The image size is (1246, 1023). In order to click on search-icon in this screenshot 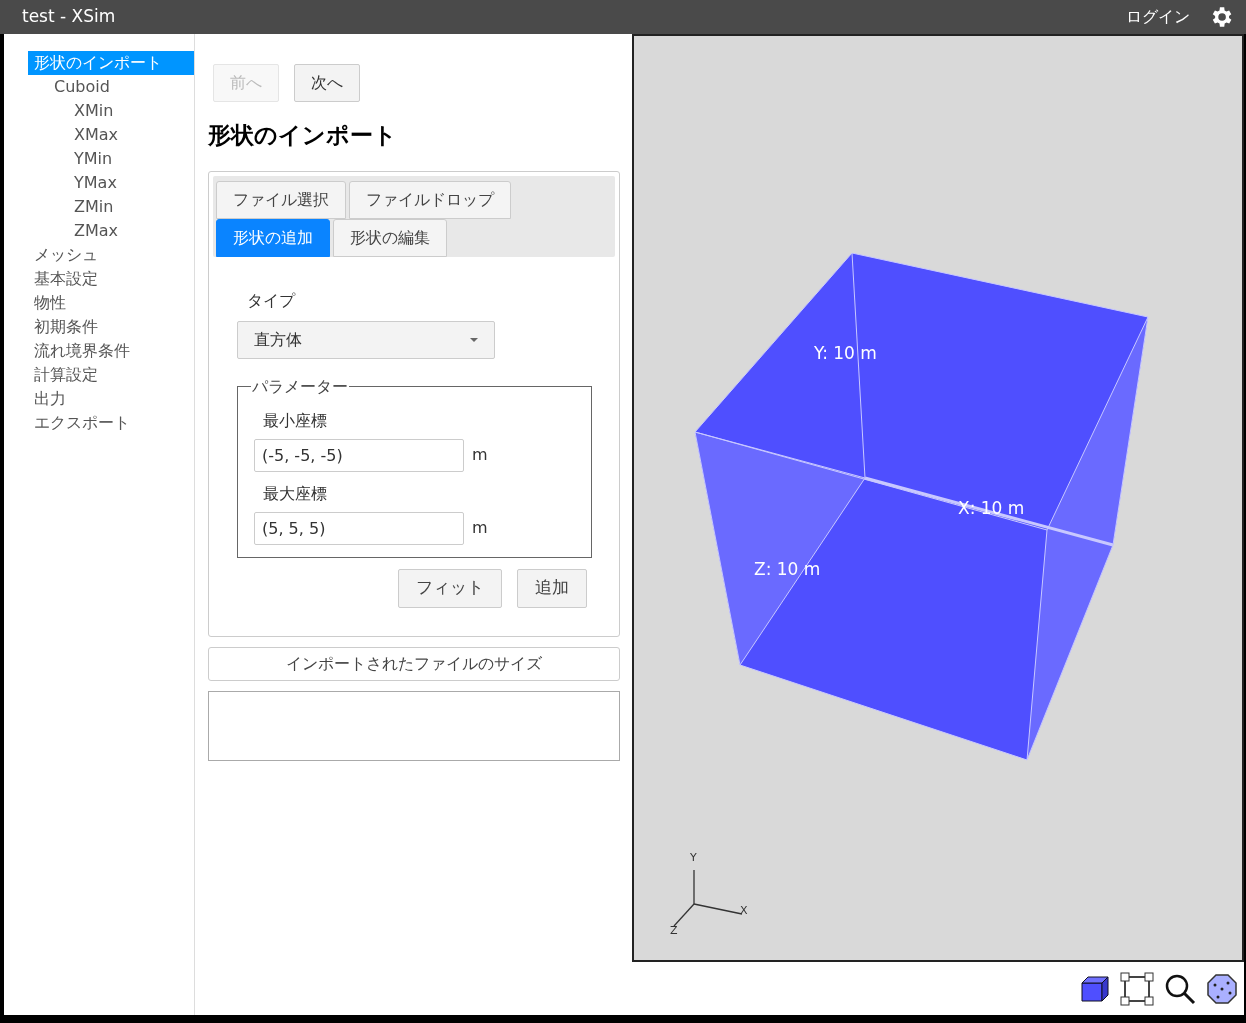, I will do `click(1180, 988)`.